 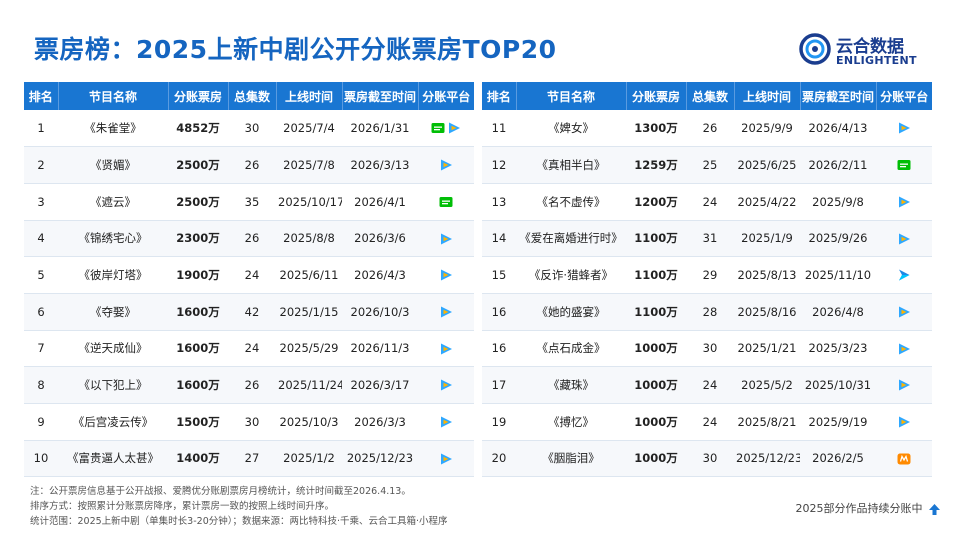 What do you see at coordinates (499, 385) in the screenshot?
I see `rank-cell: 17` at bounding box center [499, 385].